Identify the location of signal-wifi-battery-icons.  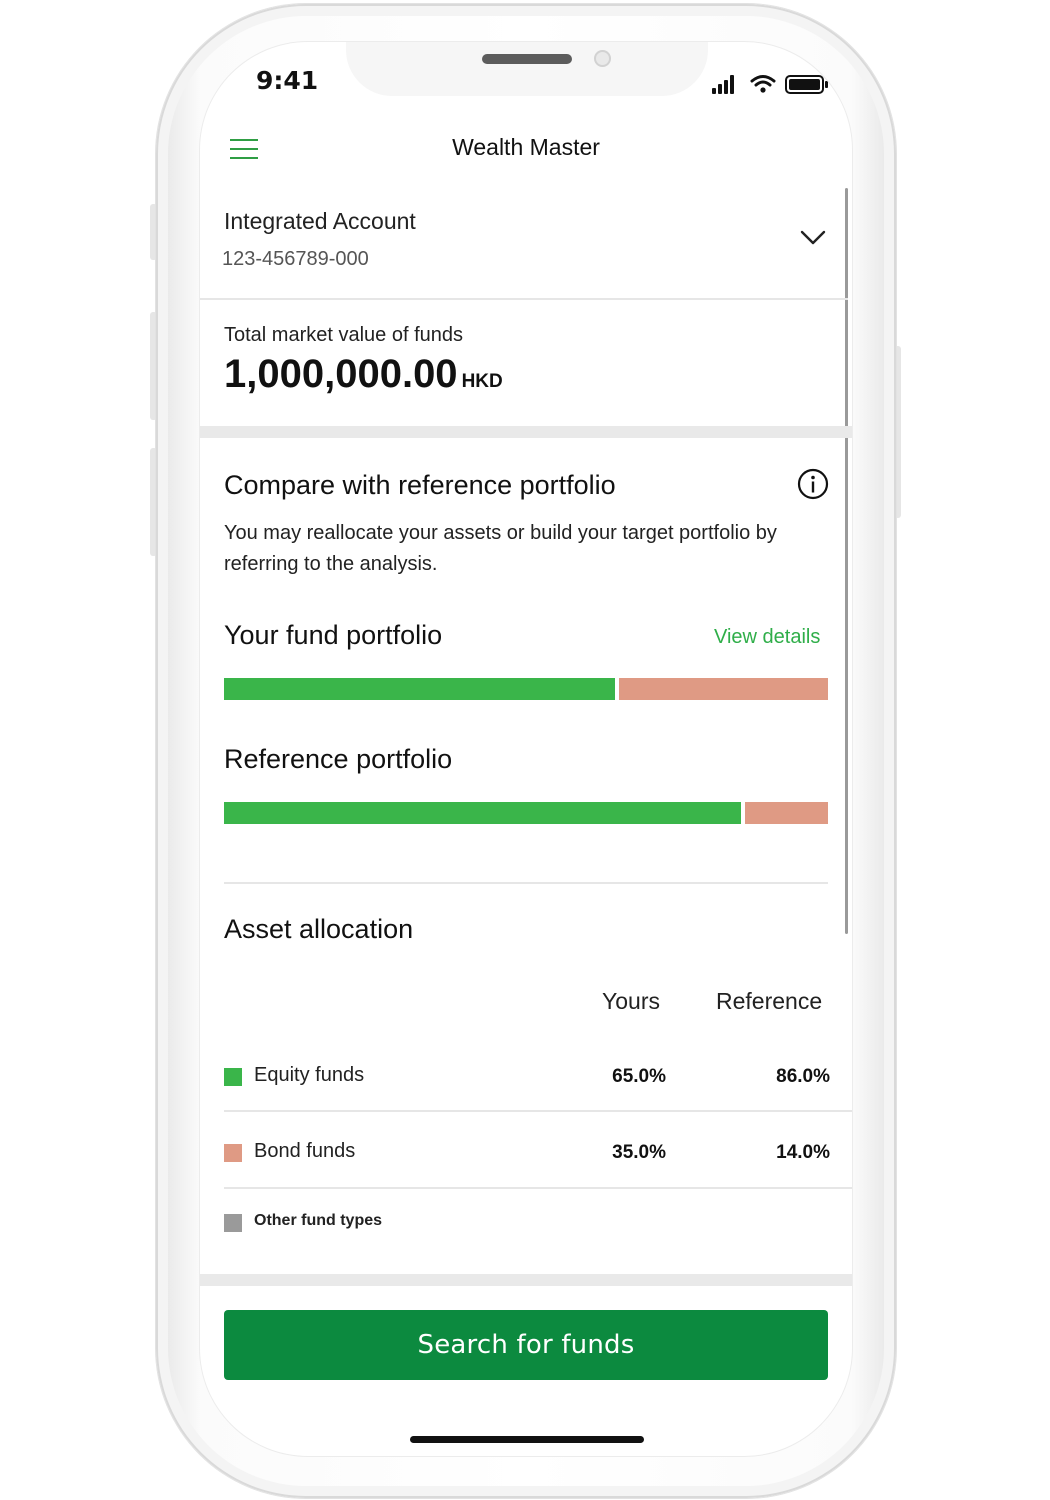
(770, 84).